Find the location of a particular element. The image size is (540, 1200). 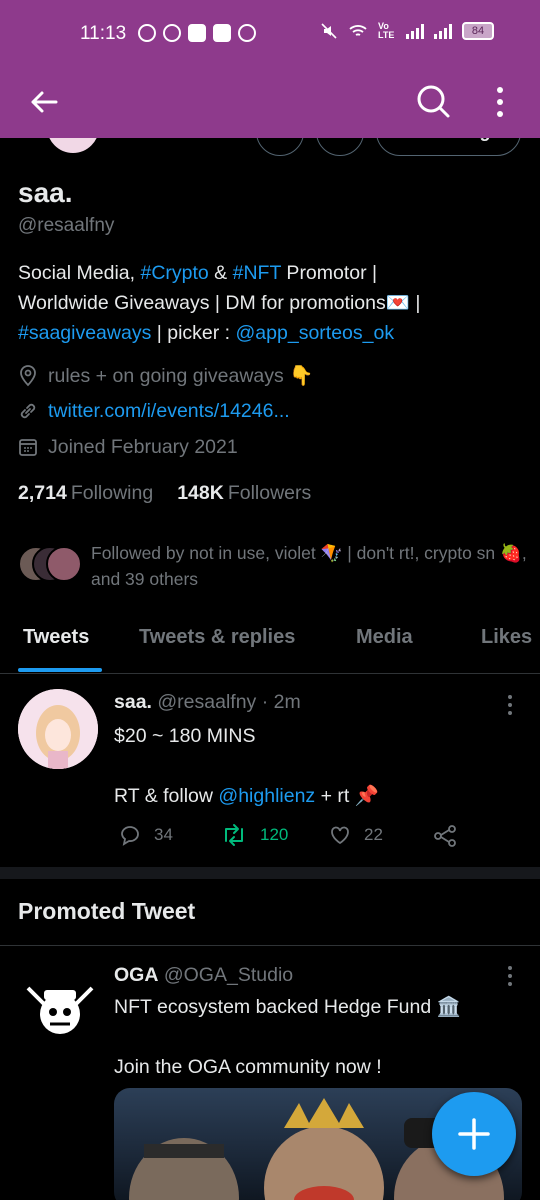

tweet-line: $20 ~ 180 MINS is located at coordinates (185, 736).